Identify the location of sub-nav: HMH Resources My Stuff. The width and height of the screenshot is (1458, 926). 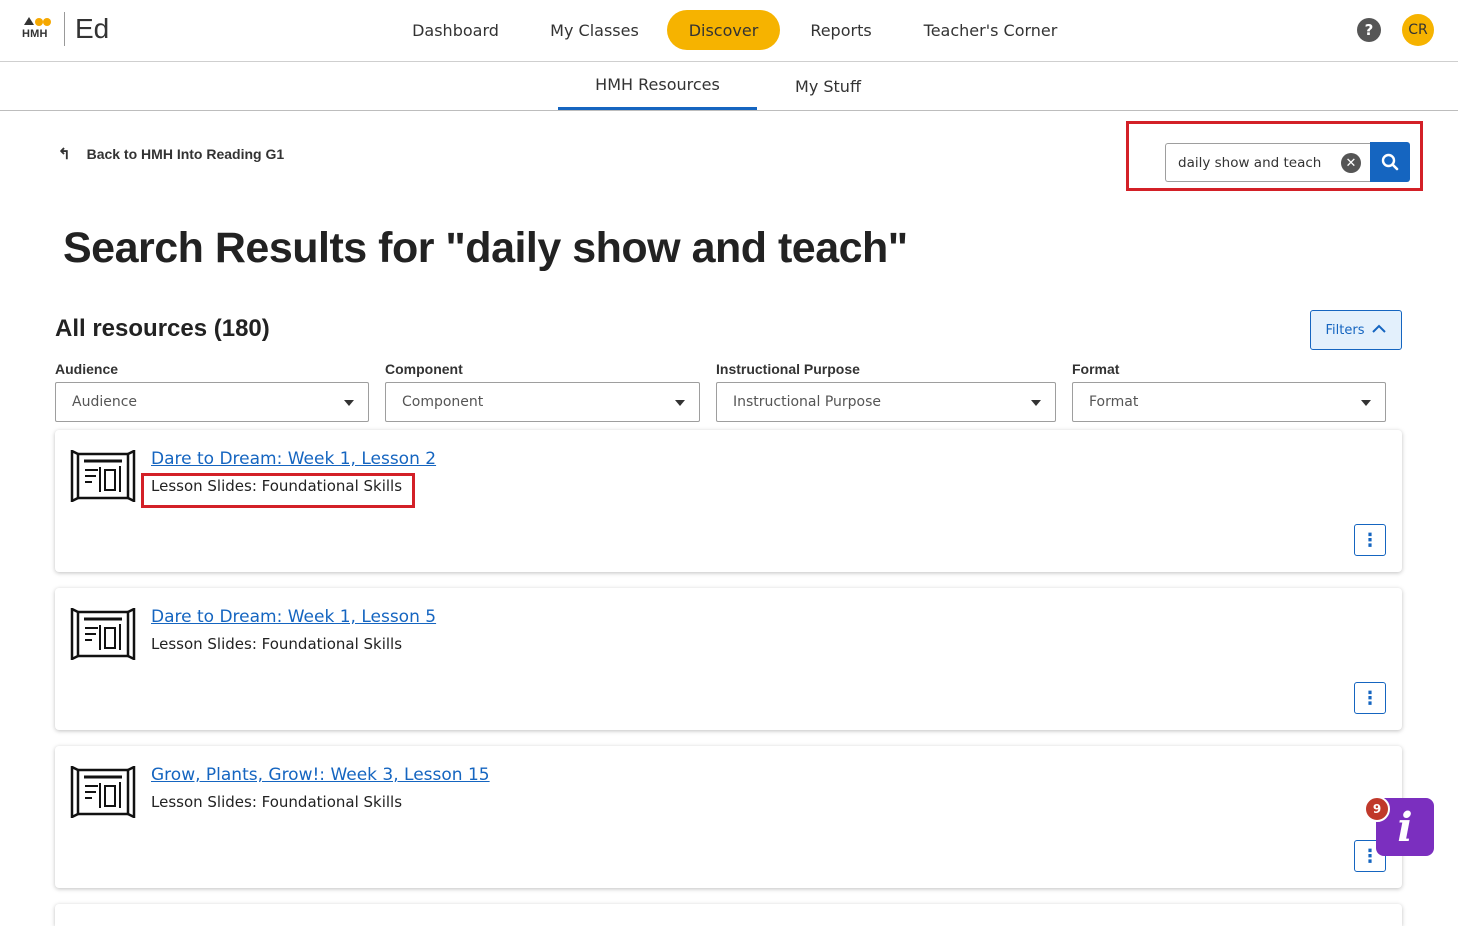
(729, 86).